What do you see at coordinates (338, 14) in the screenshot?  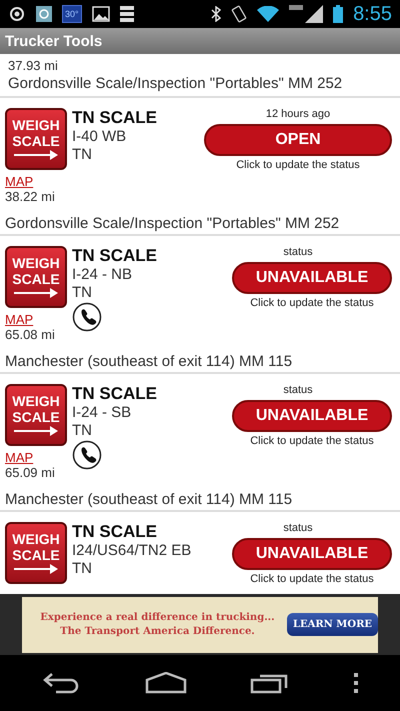 I see `battery-icon` at bounding box center [338, 14].